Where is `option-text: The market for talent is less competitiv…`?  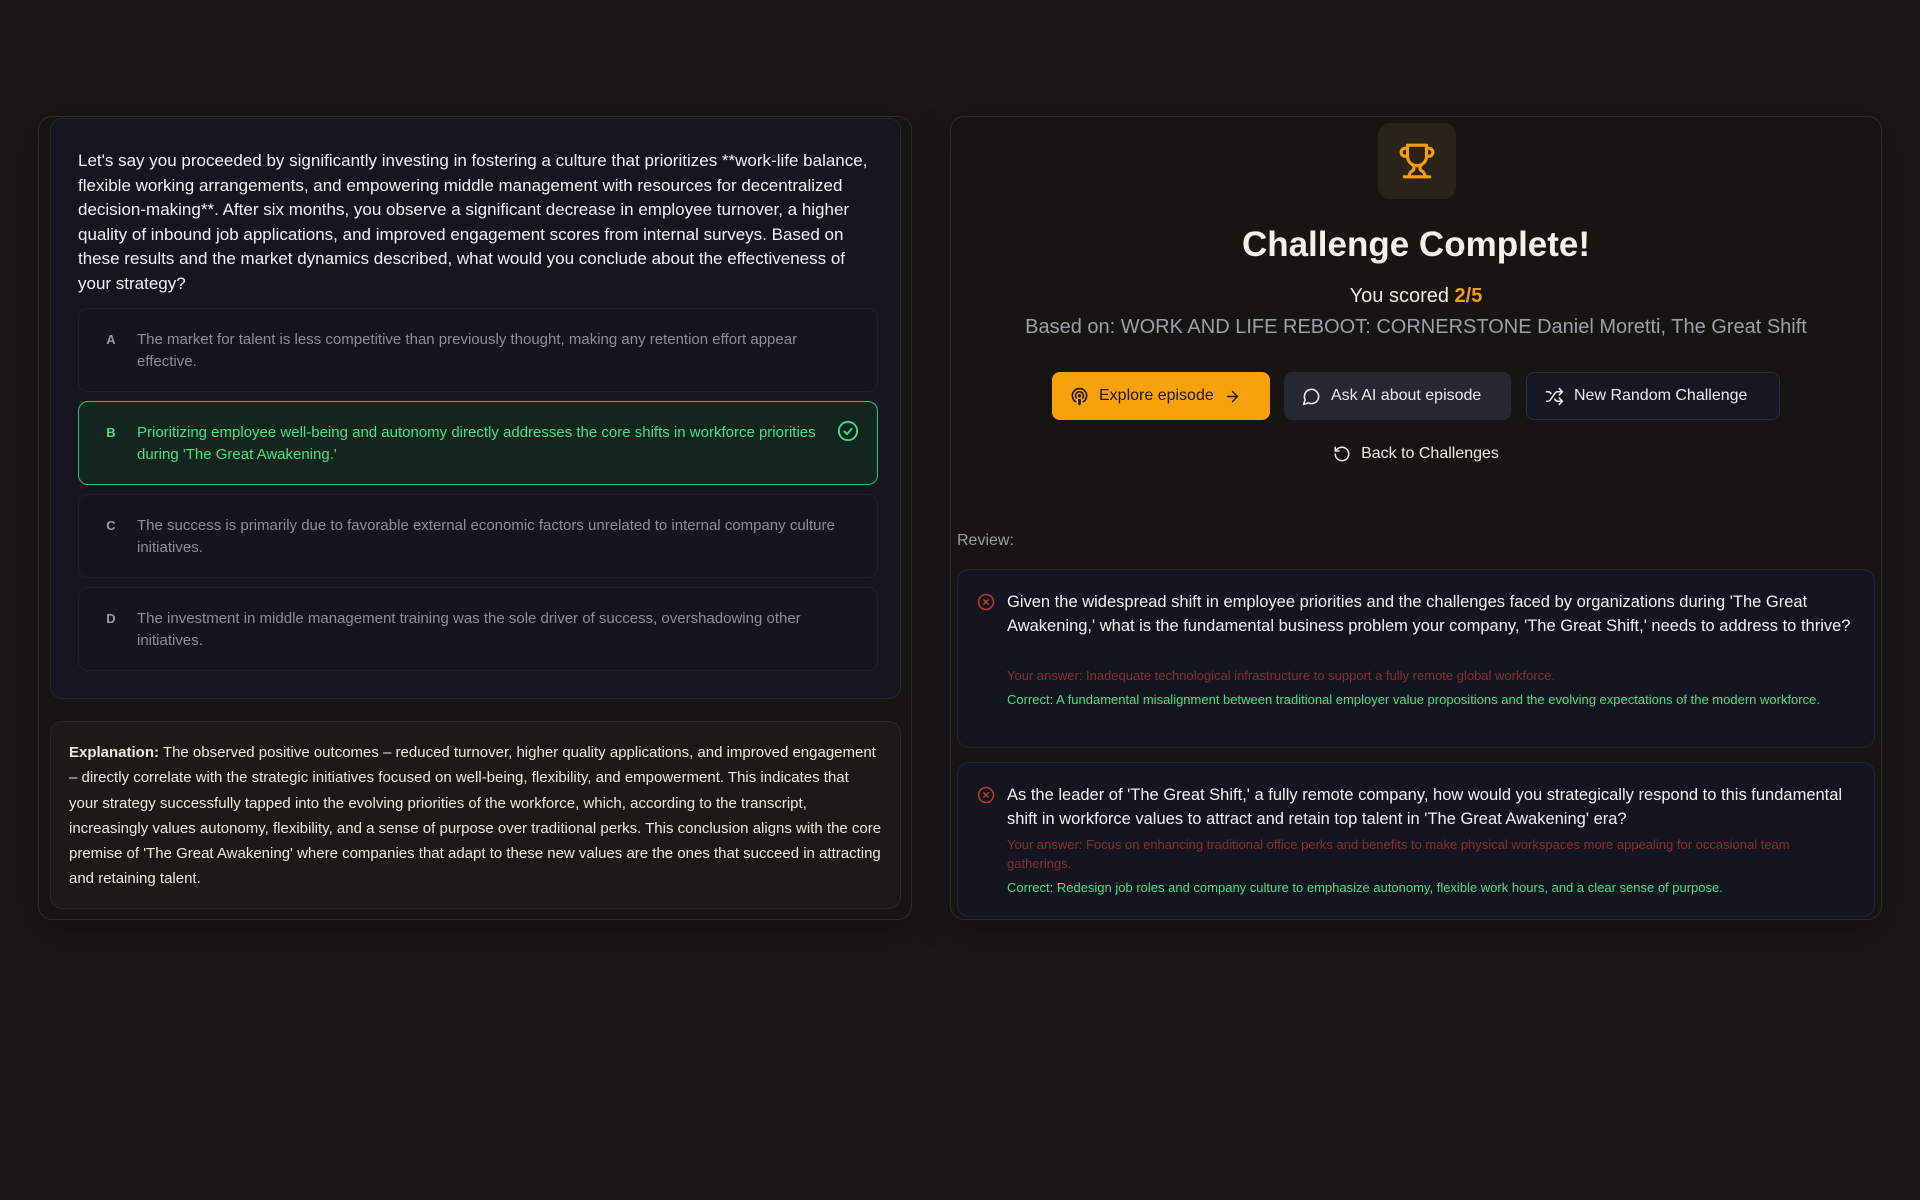 option-text: The market for talent is less competitiv… is located at coordinates (467, 350).